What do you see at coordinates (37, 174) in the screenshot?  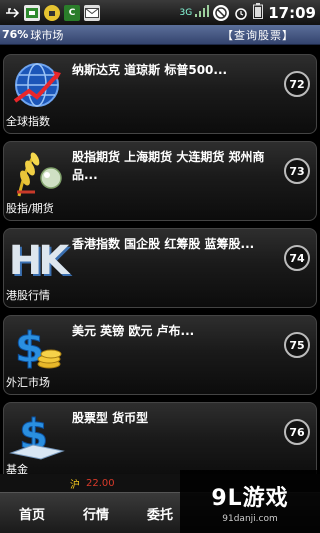 I see `wheat-commodity-icon` at bounding box center [37, 174].